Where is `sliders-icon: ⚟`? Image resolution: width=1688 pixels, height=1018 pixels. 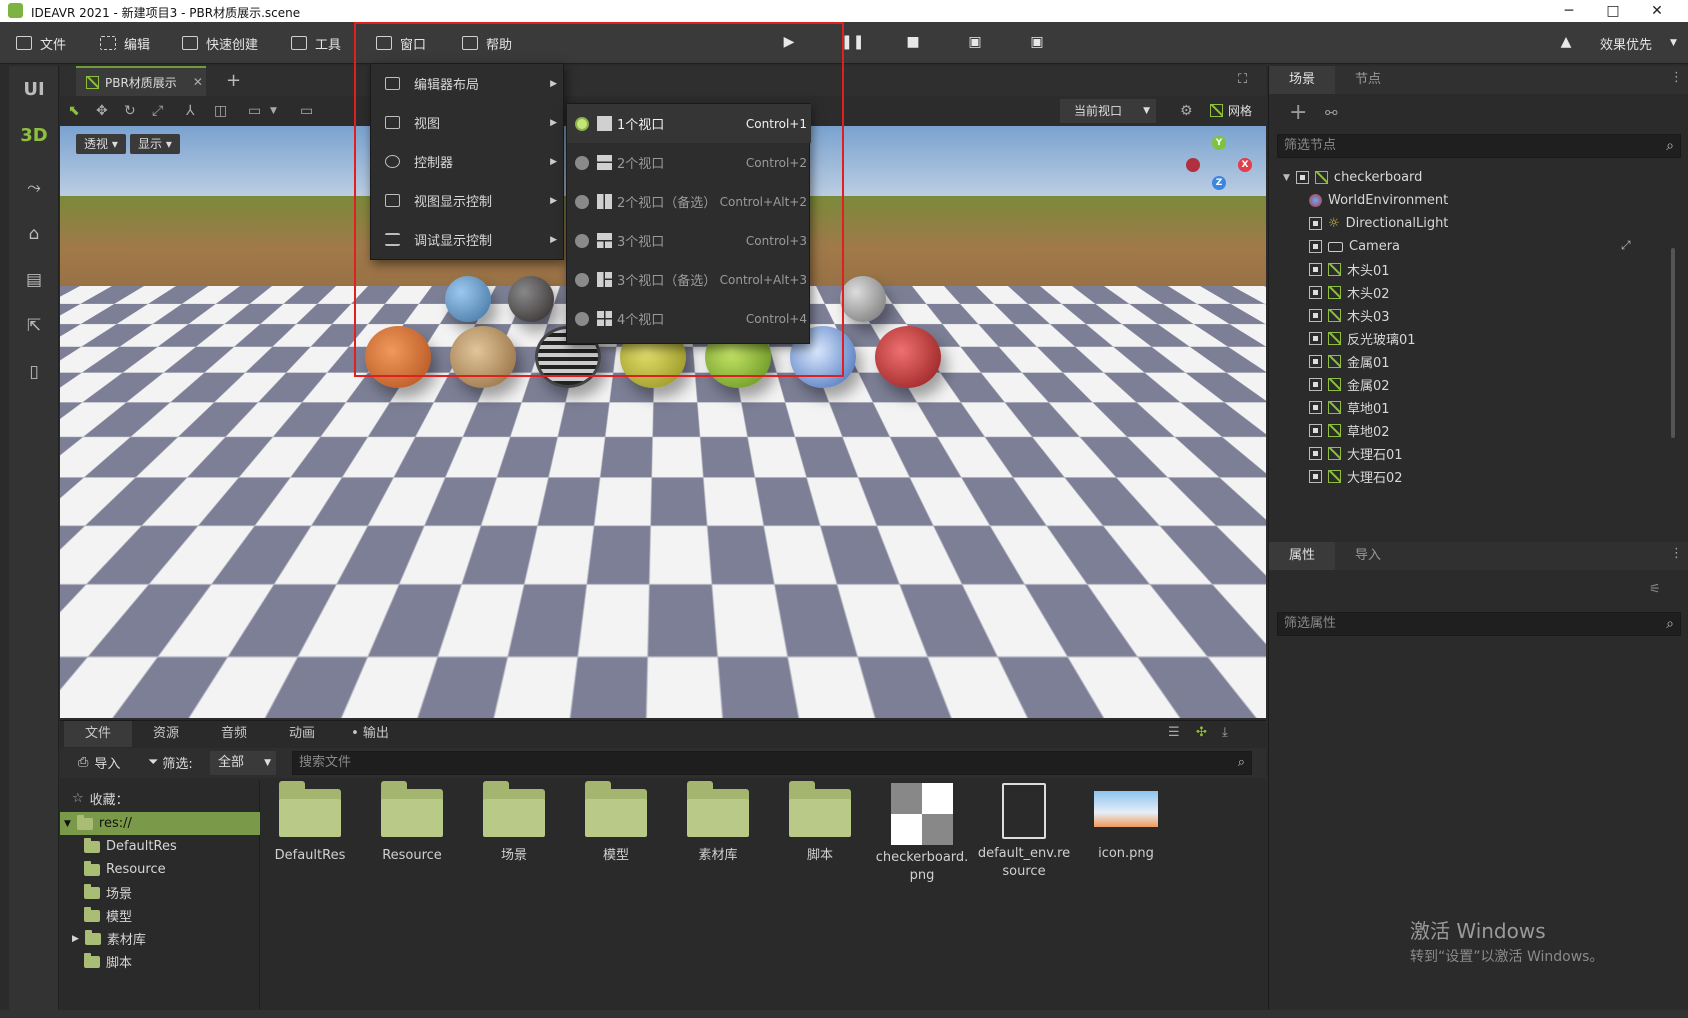 sliders-icon: ⚟ is located at coordinates (1655, 589).